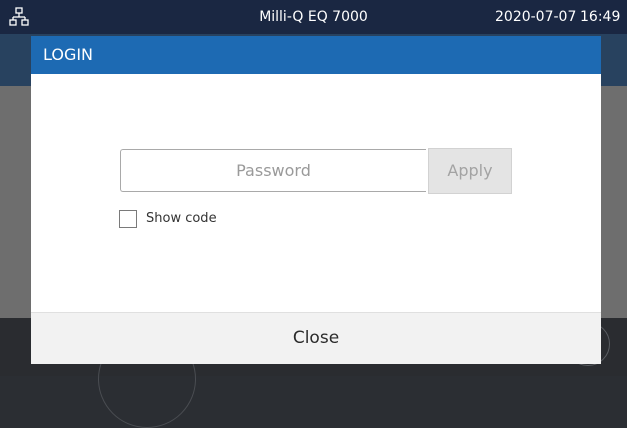  I want to click on show-code-checkbox, so click(128, 219).